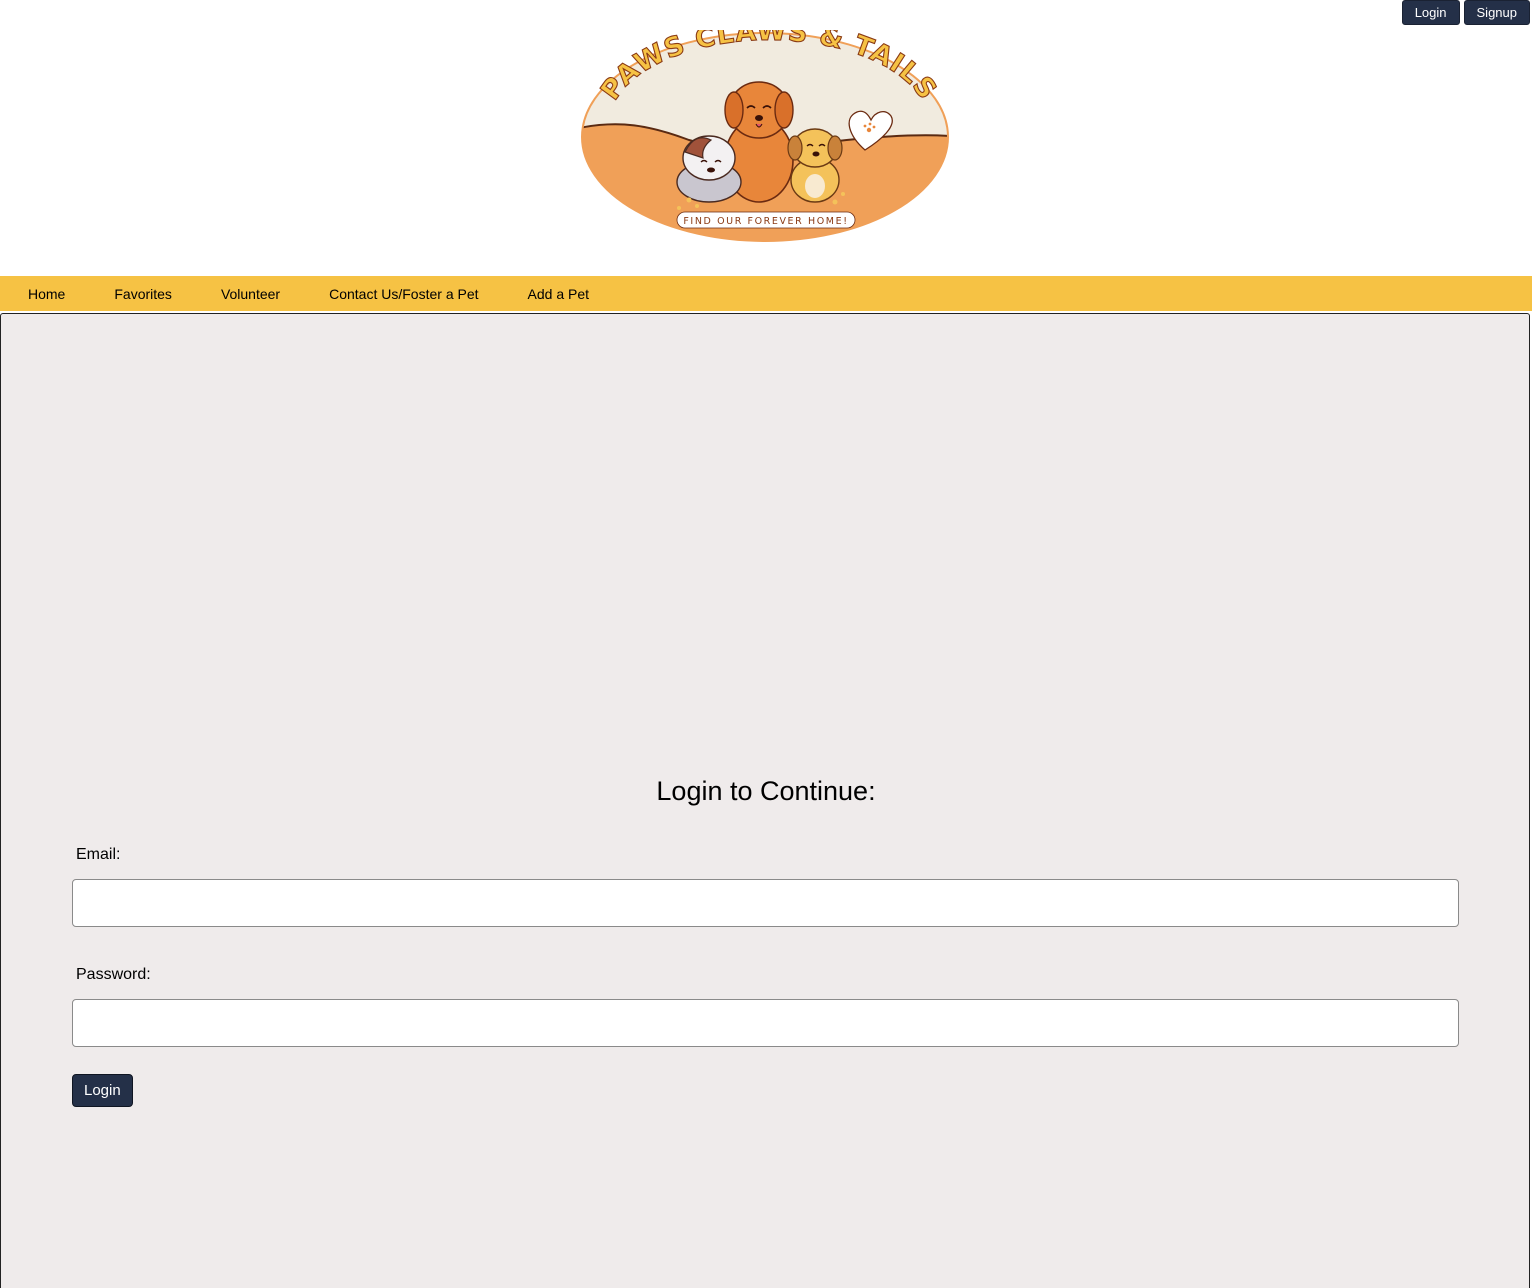 The image size is (1532, 1288). I want to click on login-submit-button: Login, so click(102, 1090).